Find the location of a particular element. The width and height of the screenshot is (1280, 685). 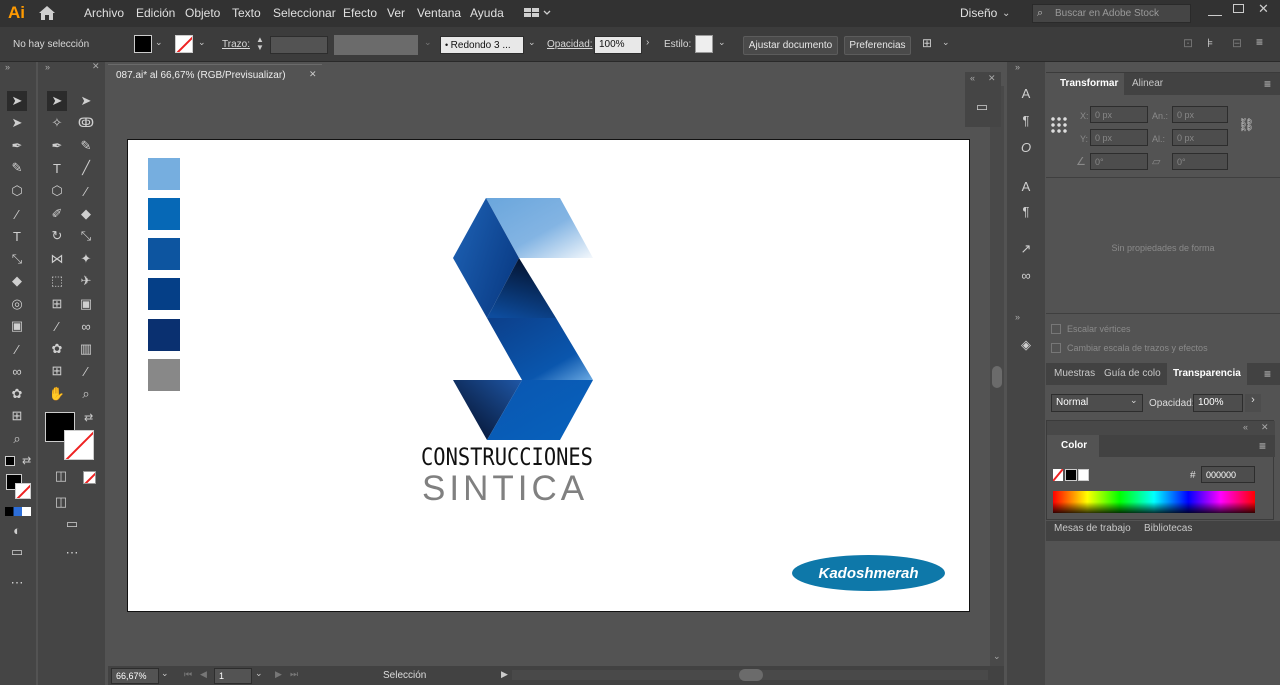

fill-dropdown-icon: ⌄ is located at coordinates (159, 42).